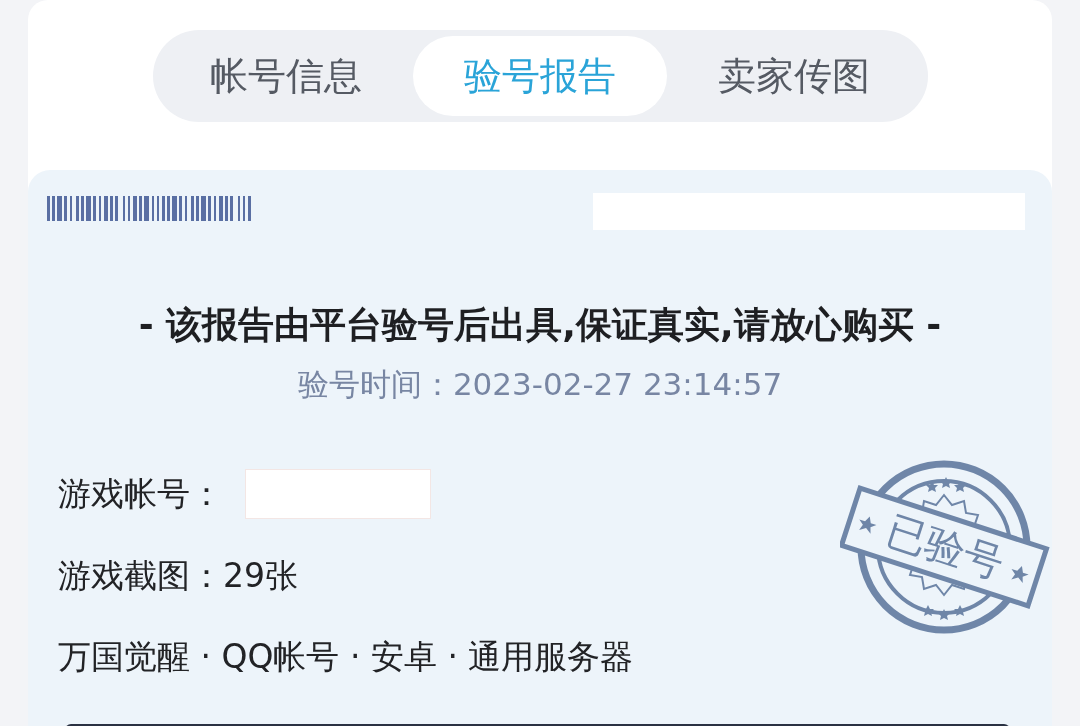 The width and height of the screenshot is (1080, 726). I want to click on field-label: 游戏截图：, so click(140, 576).